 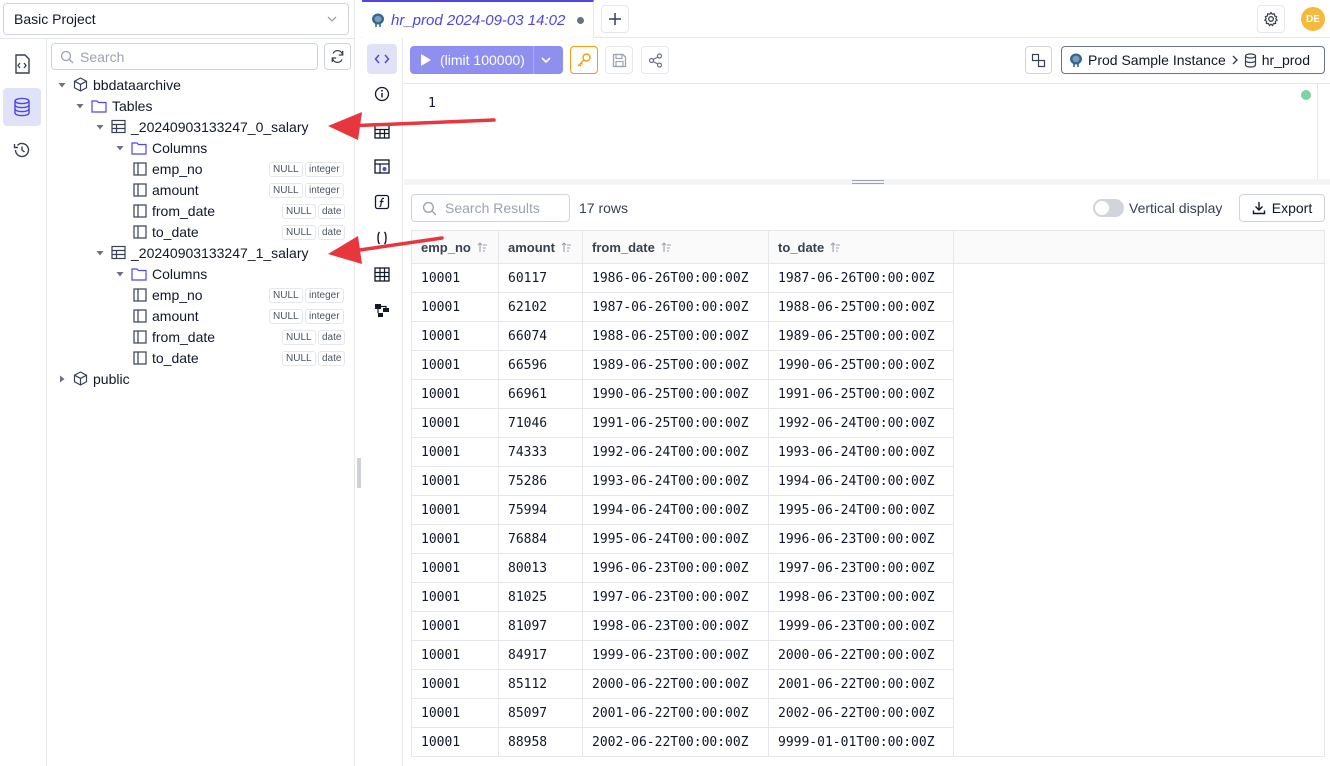 What do you see at coordinates (202, 126) in the screenshot?
I see `tree-table-0: _20240903133247_0_salary` at bounding box center [202, 126].